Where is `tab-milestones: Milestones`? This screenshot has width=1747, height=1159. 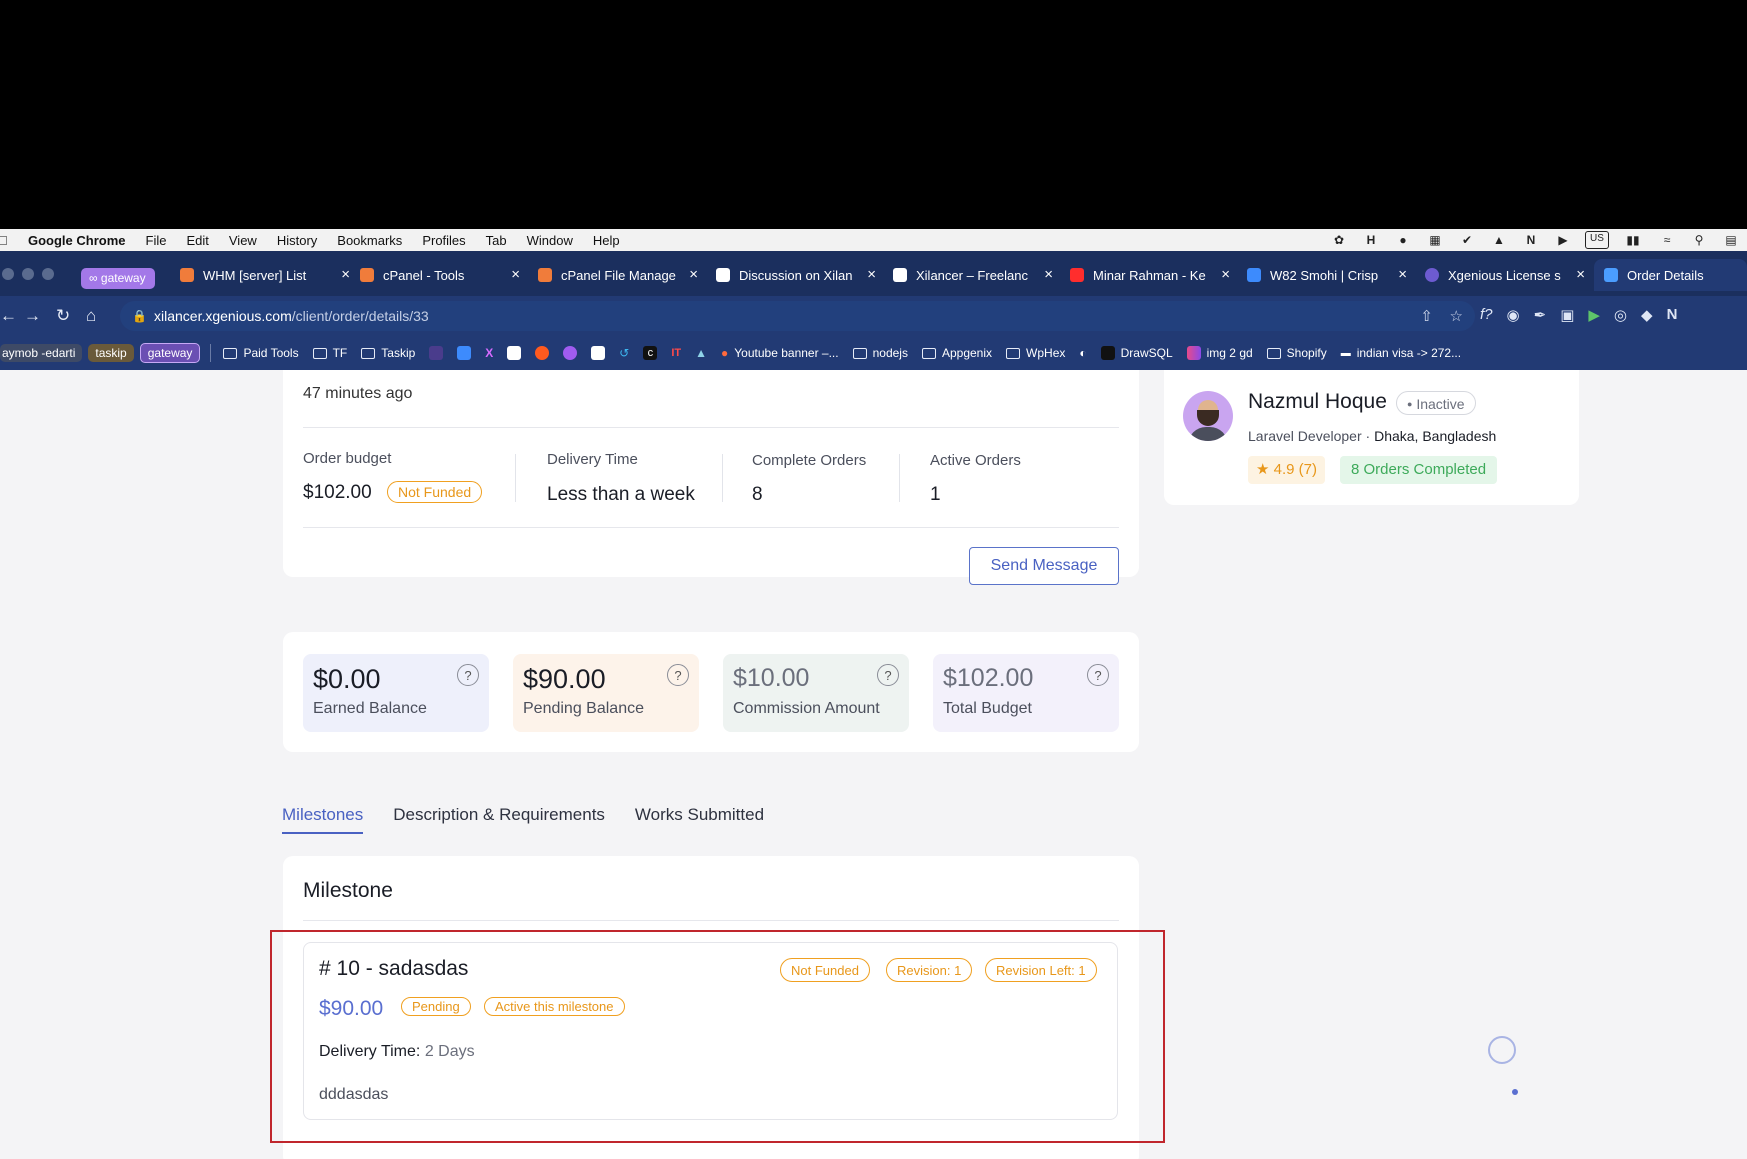 tab-milestones: Milestones is located at coordinates (323, 819).